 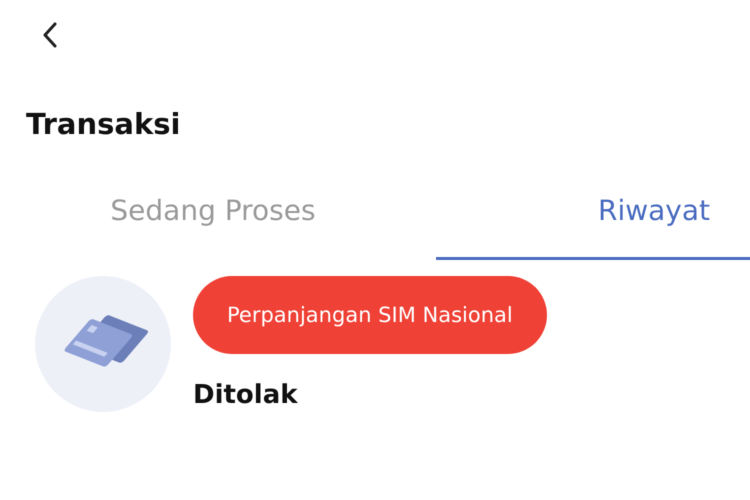 What do you see at coordinates (103, 344) in the screenshot?
I see `card-icon` at bounding box center [103, 344].